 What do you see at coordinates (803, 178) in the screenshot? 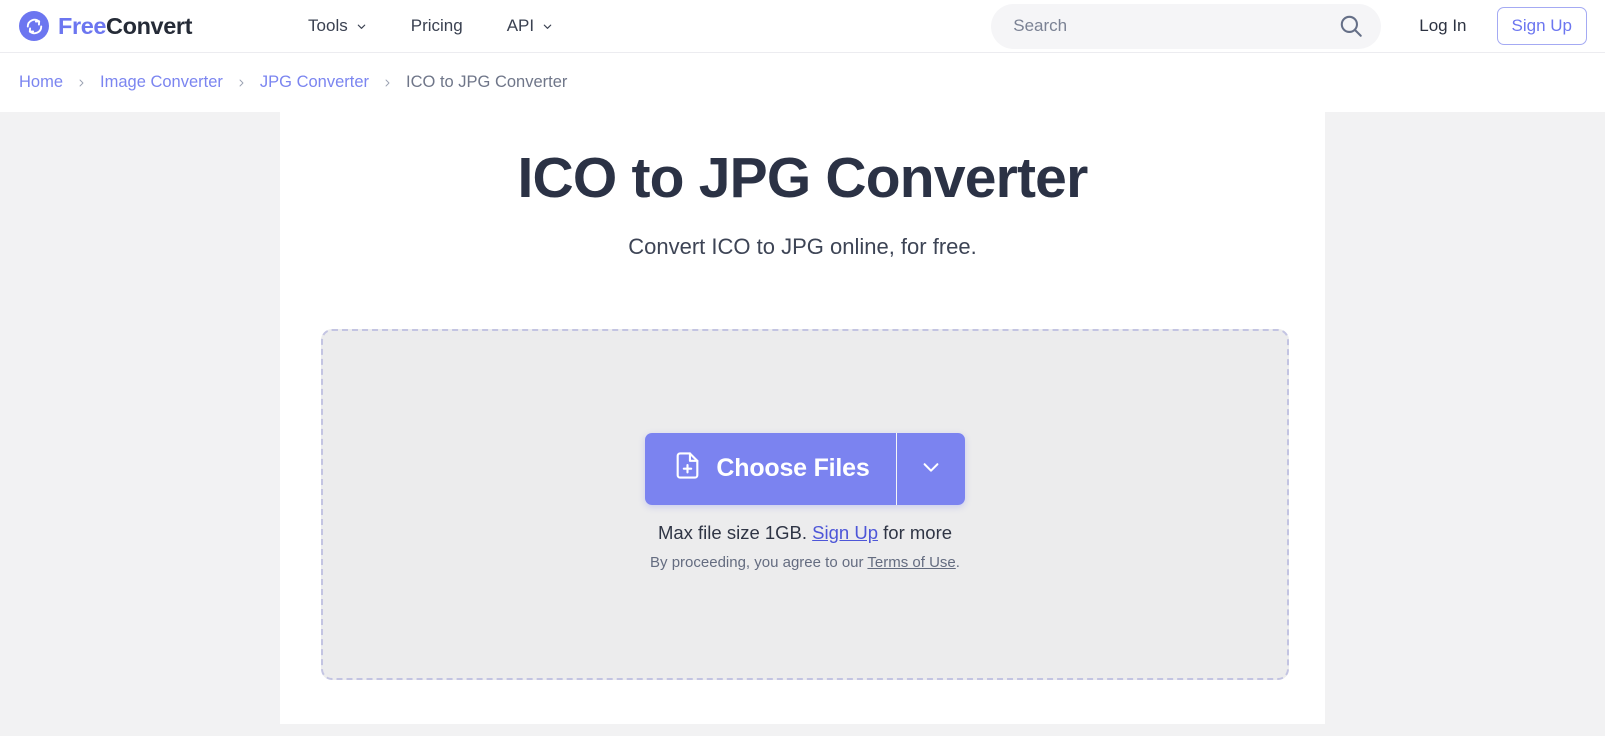
I see `page-title: ICO to JPG Converter` at bounding box center [803, 178].